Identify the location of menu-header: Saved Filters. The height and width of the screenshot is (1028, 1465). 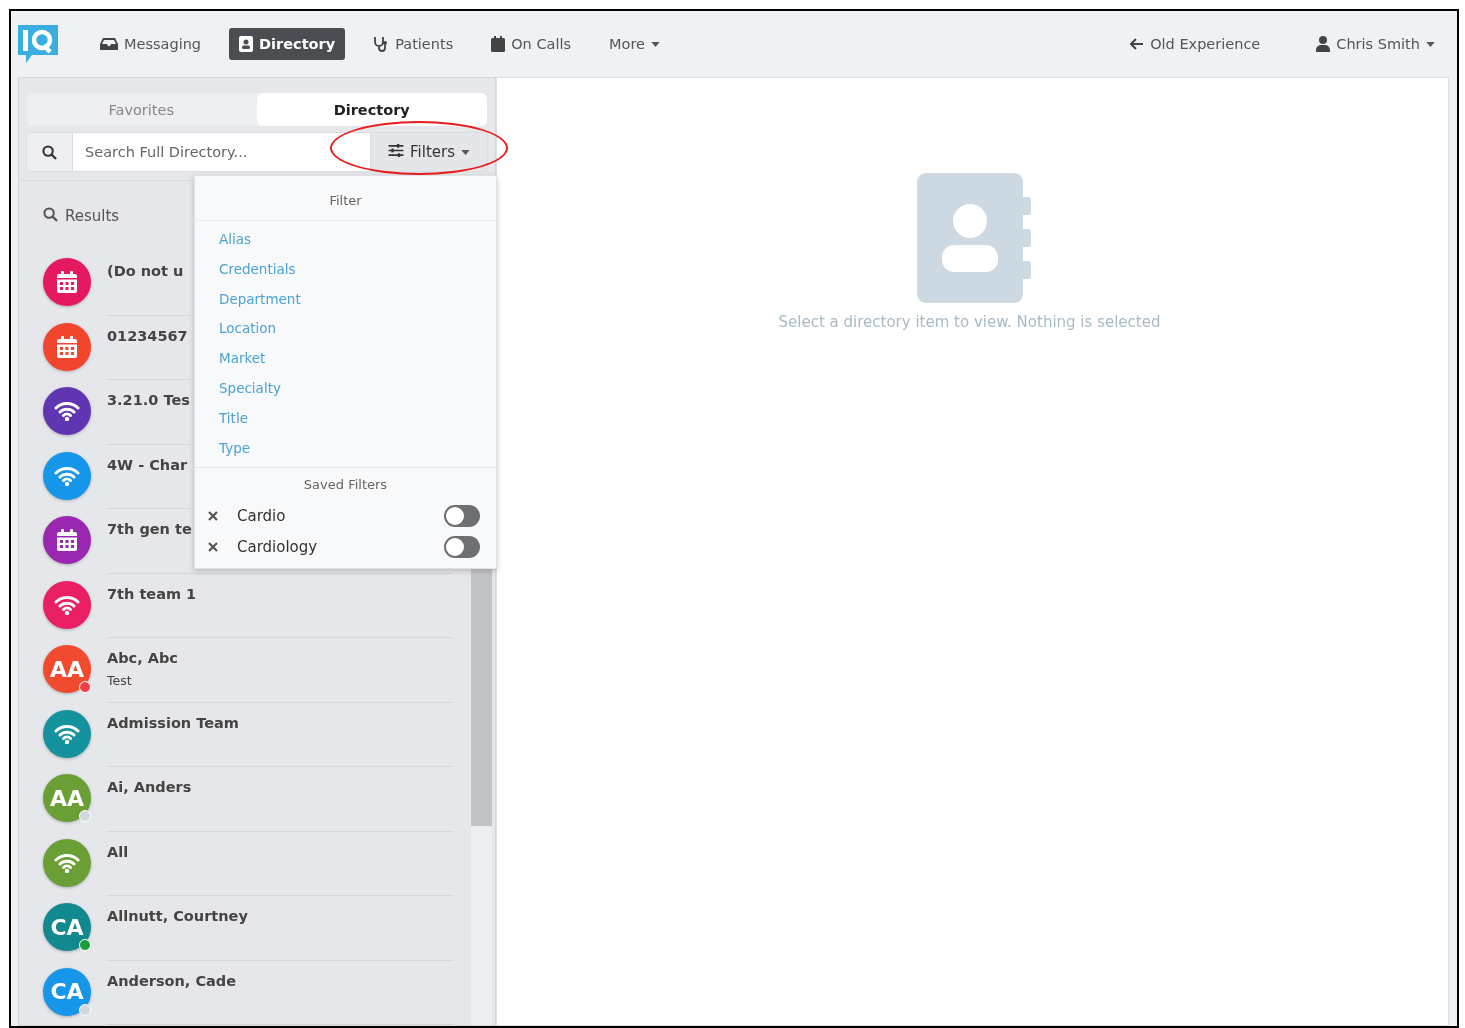
(345, 484).